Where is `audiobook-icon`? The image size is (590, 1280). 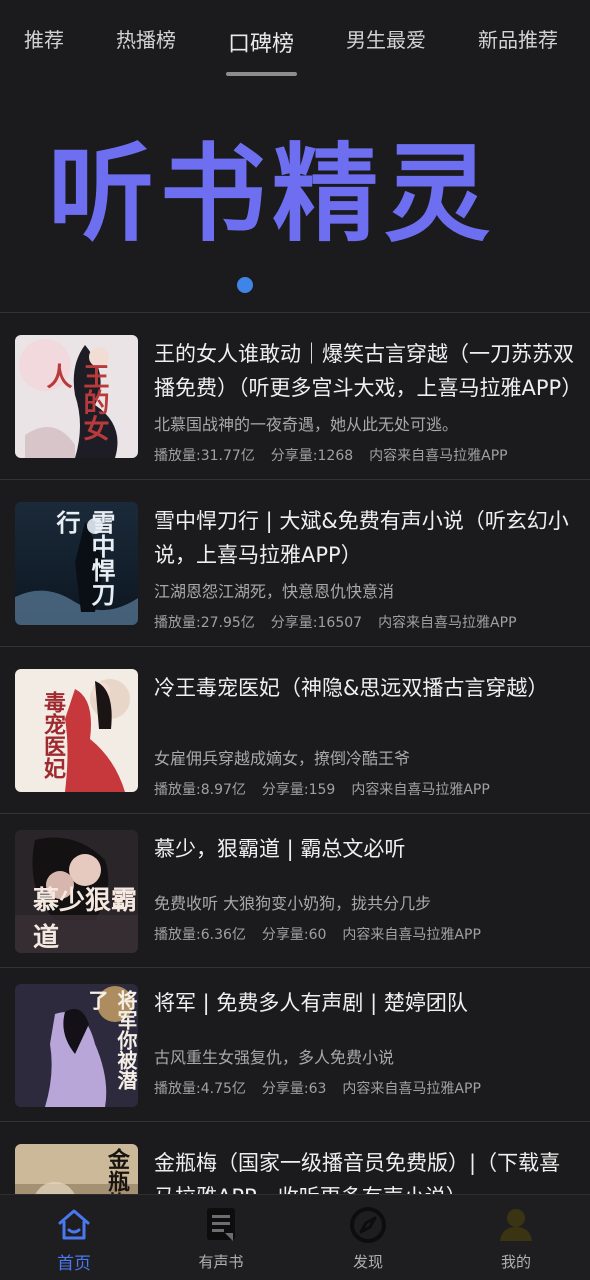 audiobook-icon is located at coordinates (221, 1224).